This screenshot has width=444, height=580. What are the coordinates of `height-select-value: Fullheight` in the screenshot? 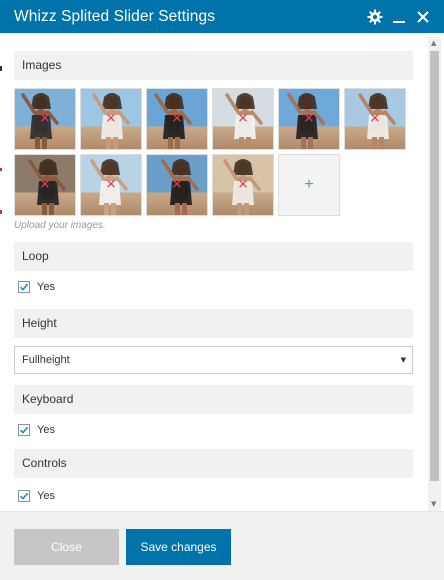 It's located at (46, 360).